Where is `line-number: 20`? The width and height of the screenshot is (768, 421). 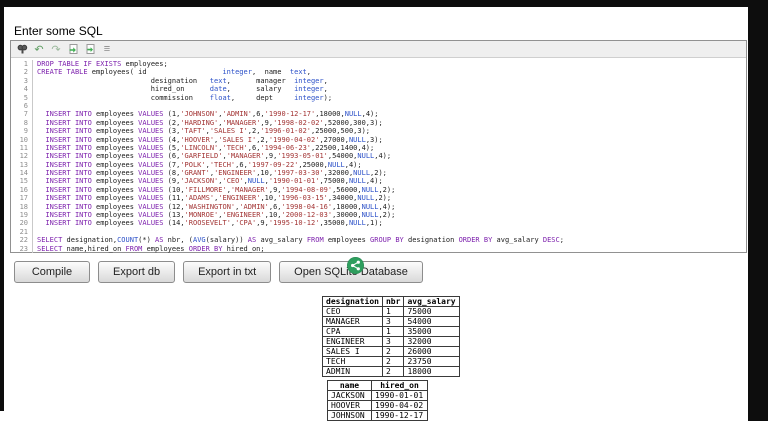 line-number: 20 is located at coordinates (22, 223).